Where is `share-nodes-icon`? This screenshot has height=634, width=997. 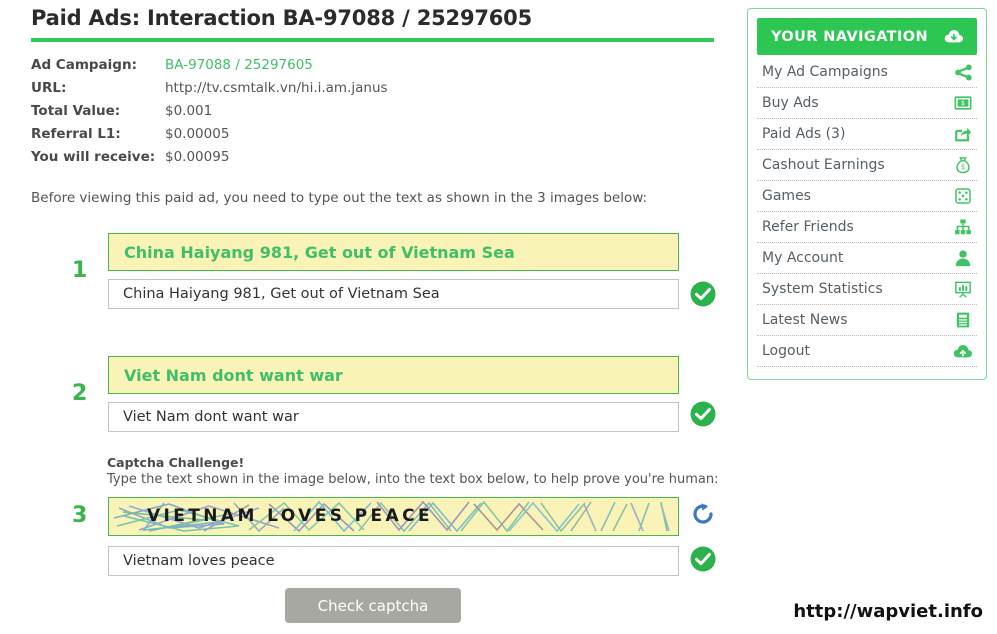
share-nodes-icon is located at coordinates (963, 72).